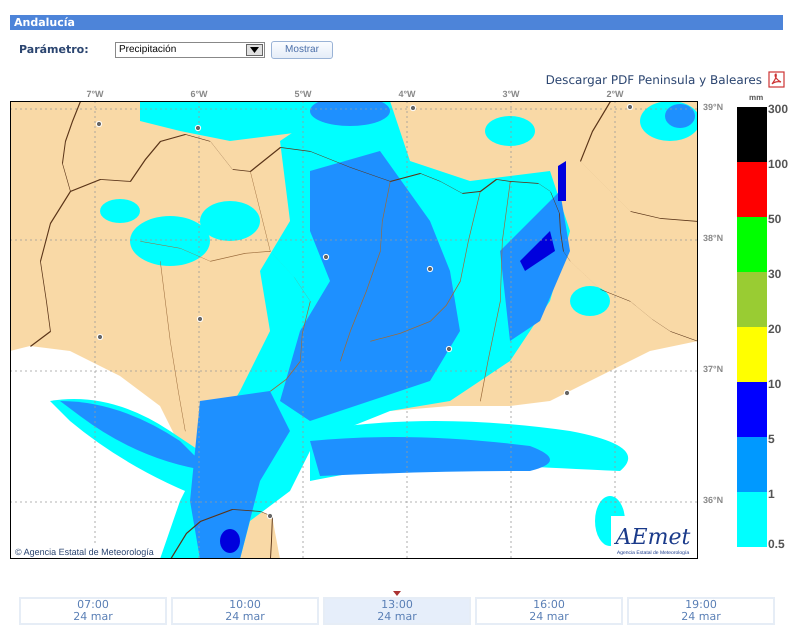 The width and height of the screenshot is (801, 627). I want to click on latitude-label: 37°N, so click(713, 369).